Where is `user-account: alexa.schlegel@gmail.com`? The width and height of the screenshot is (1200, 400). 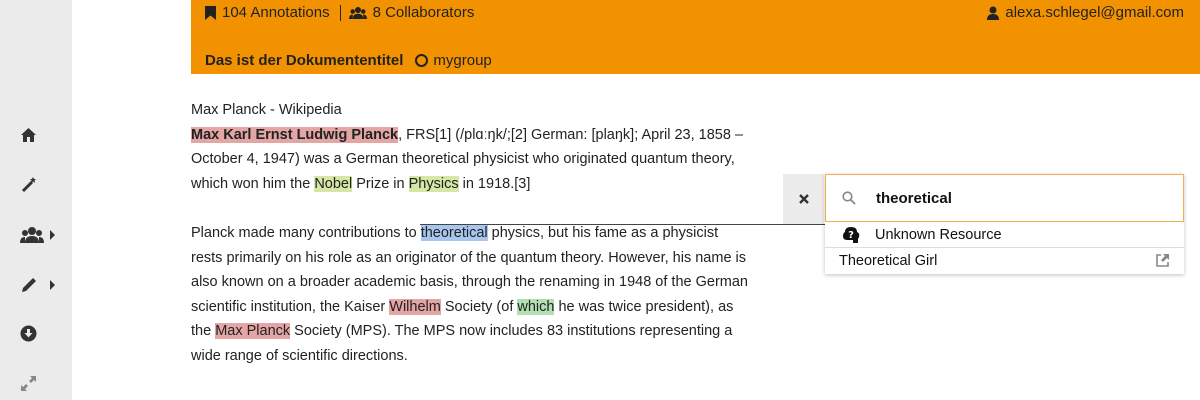
user-account: alexa.schlegel@gmail.com is located at coordinates (1085, 12).